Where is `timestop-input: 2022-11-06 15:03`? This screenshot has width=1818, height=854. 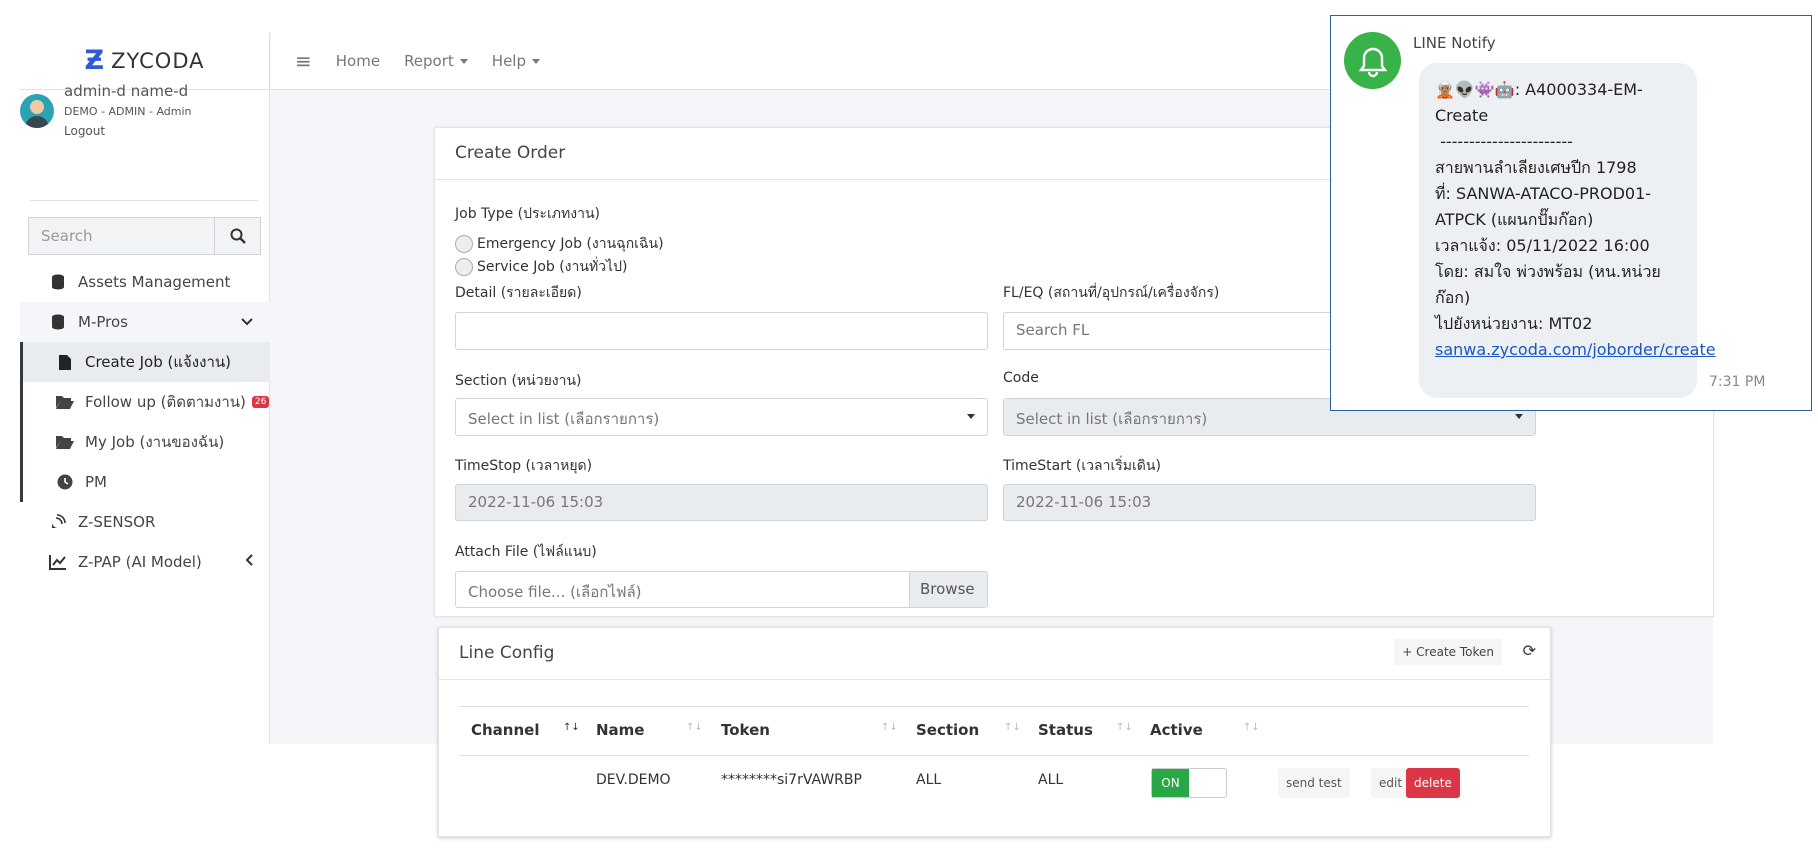
timestop-input: 2022-11-06 15:03 is located at coordinates (721, 502).